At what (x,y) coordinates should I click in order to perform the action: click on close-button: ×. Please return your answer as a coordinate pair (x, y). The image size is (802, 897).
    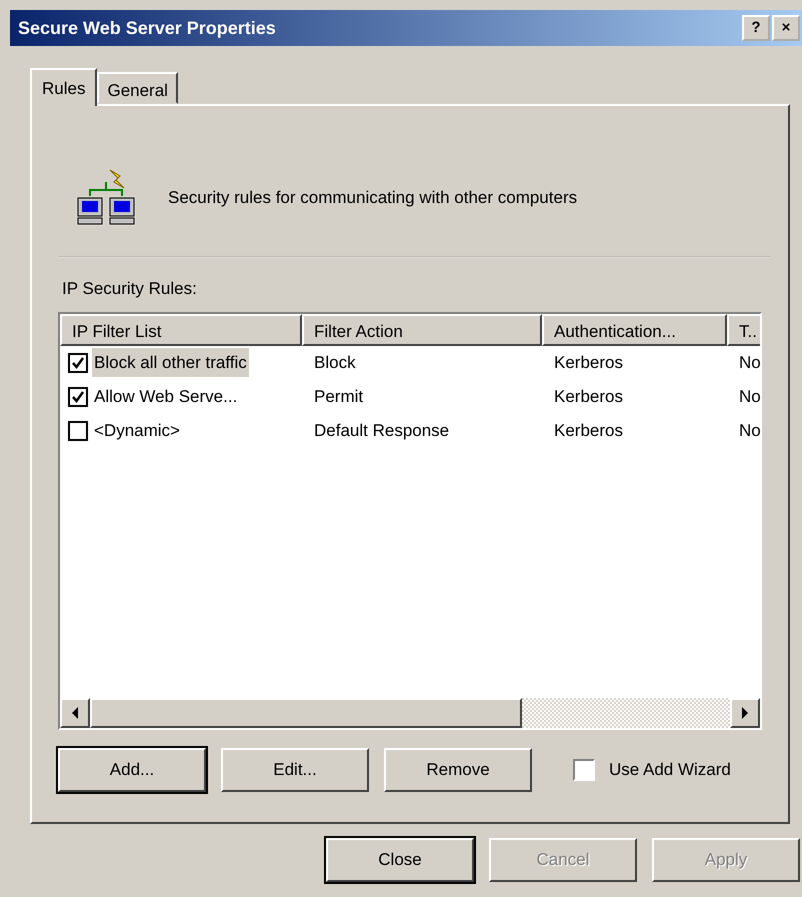
    Looking at the image, I should click on (786, 28).